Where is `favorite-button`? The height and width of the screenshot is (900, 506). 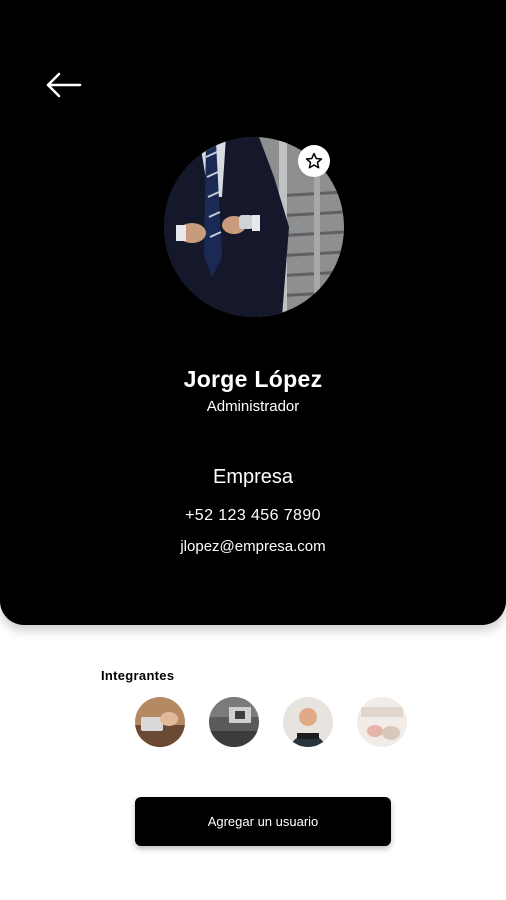
favorite-button is located at coordinates (314, 161).